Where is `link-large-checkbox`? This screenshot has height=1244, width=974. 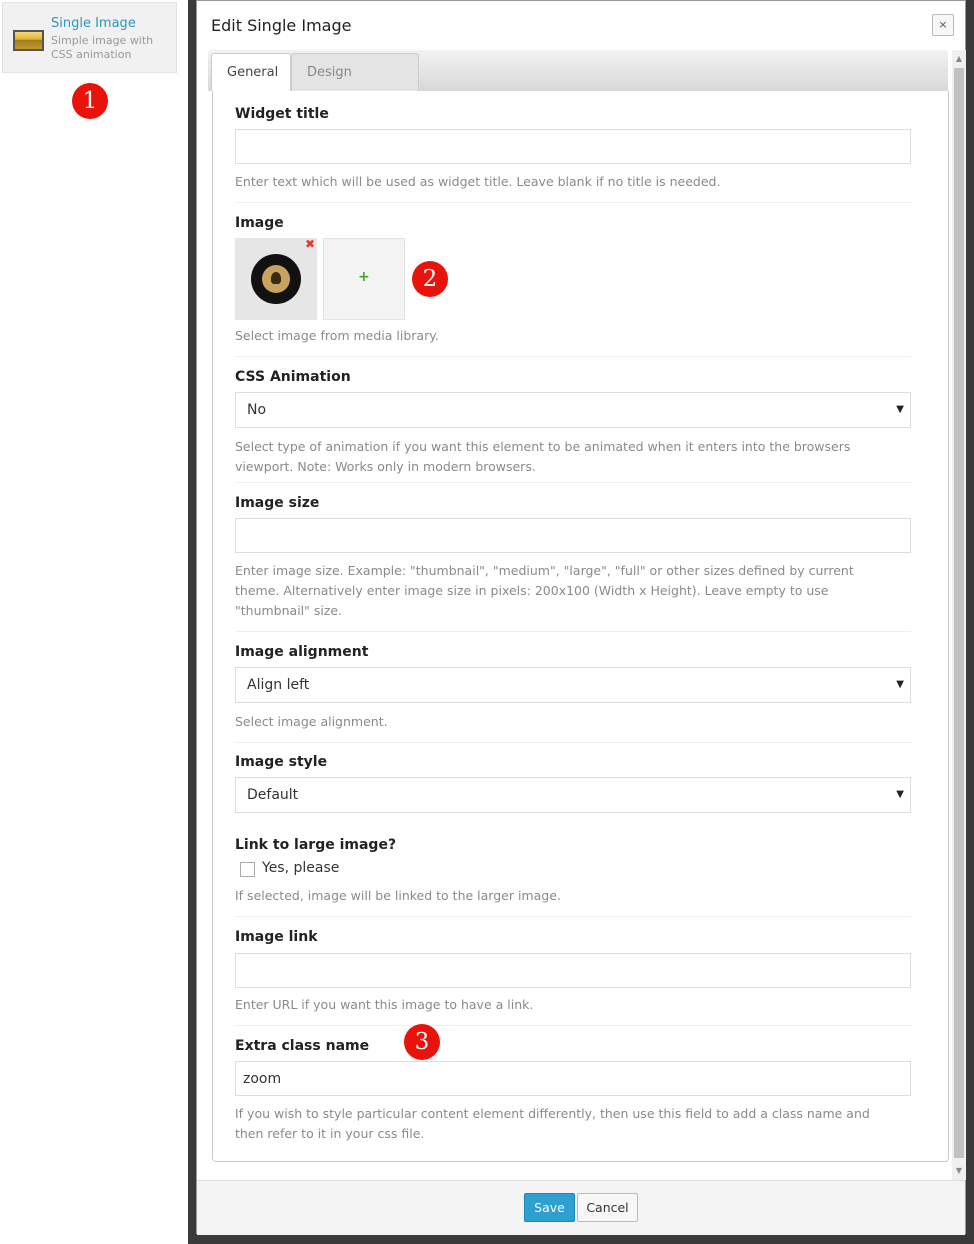
link-large-checkbox is located at coordinates (247, 869).